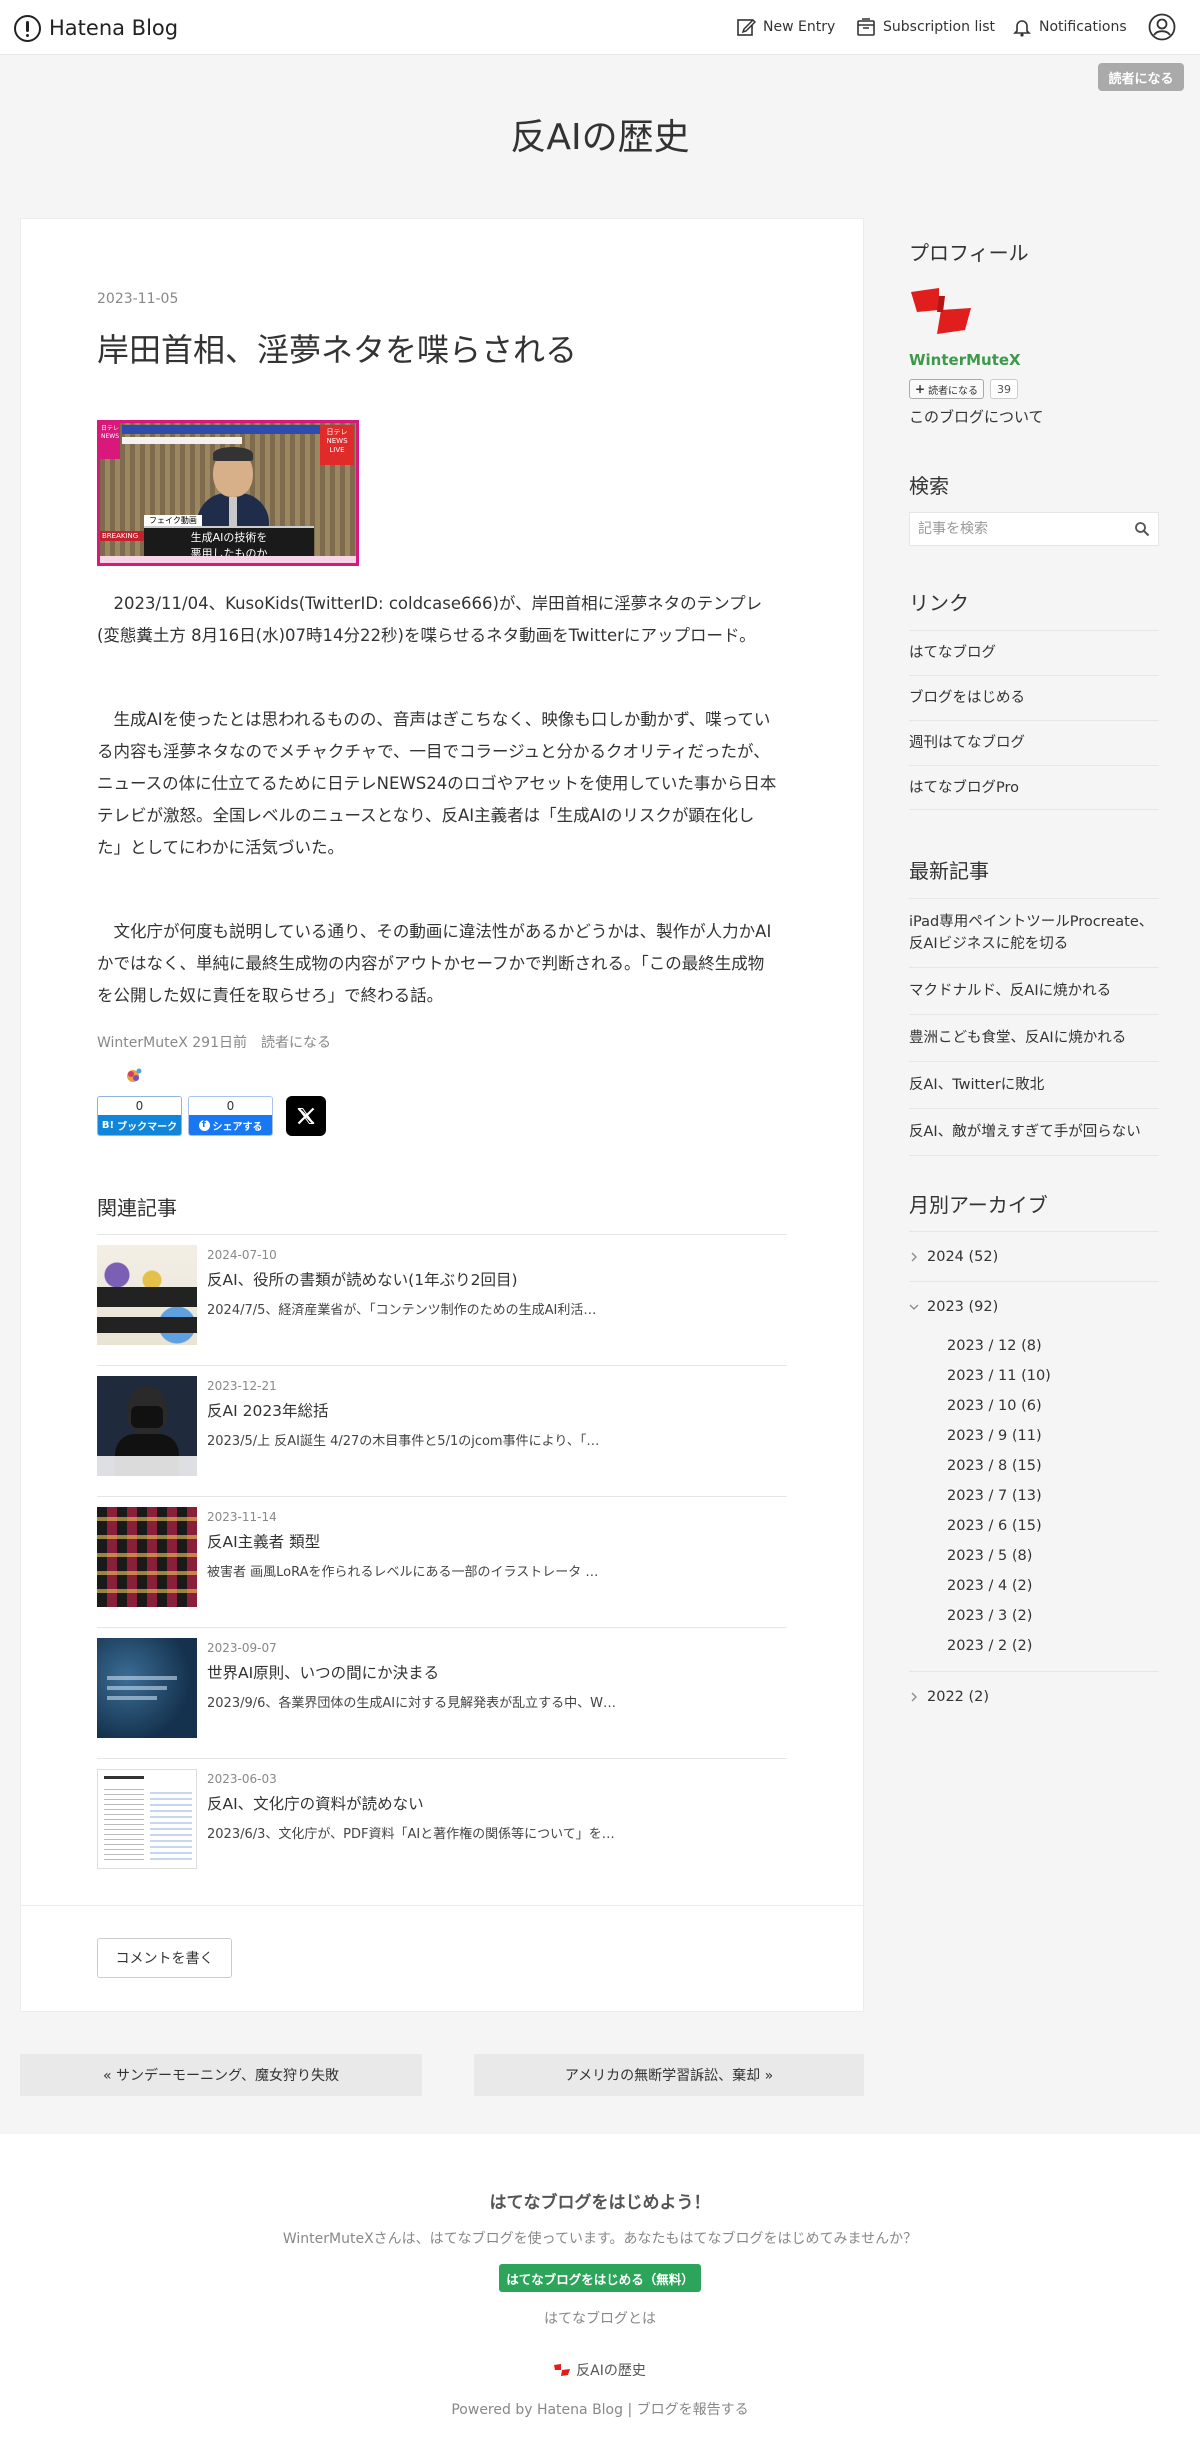 Image resolution: width=1200 pixels, height=2460 pixels. I want to click on facebook-share-button: 0 f シェアする, so click(230, 1116).